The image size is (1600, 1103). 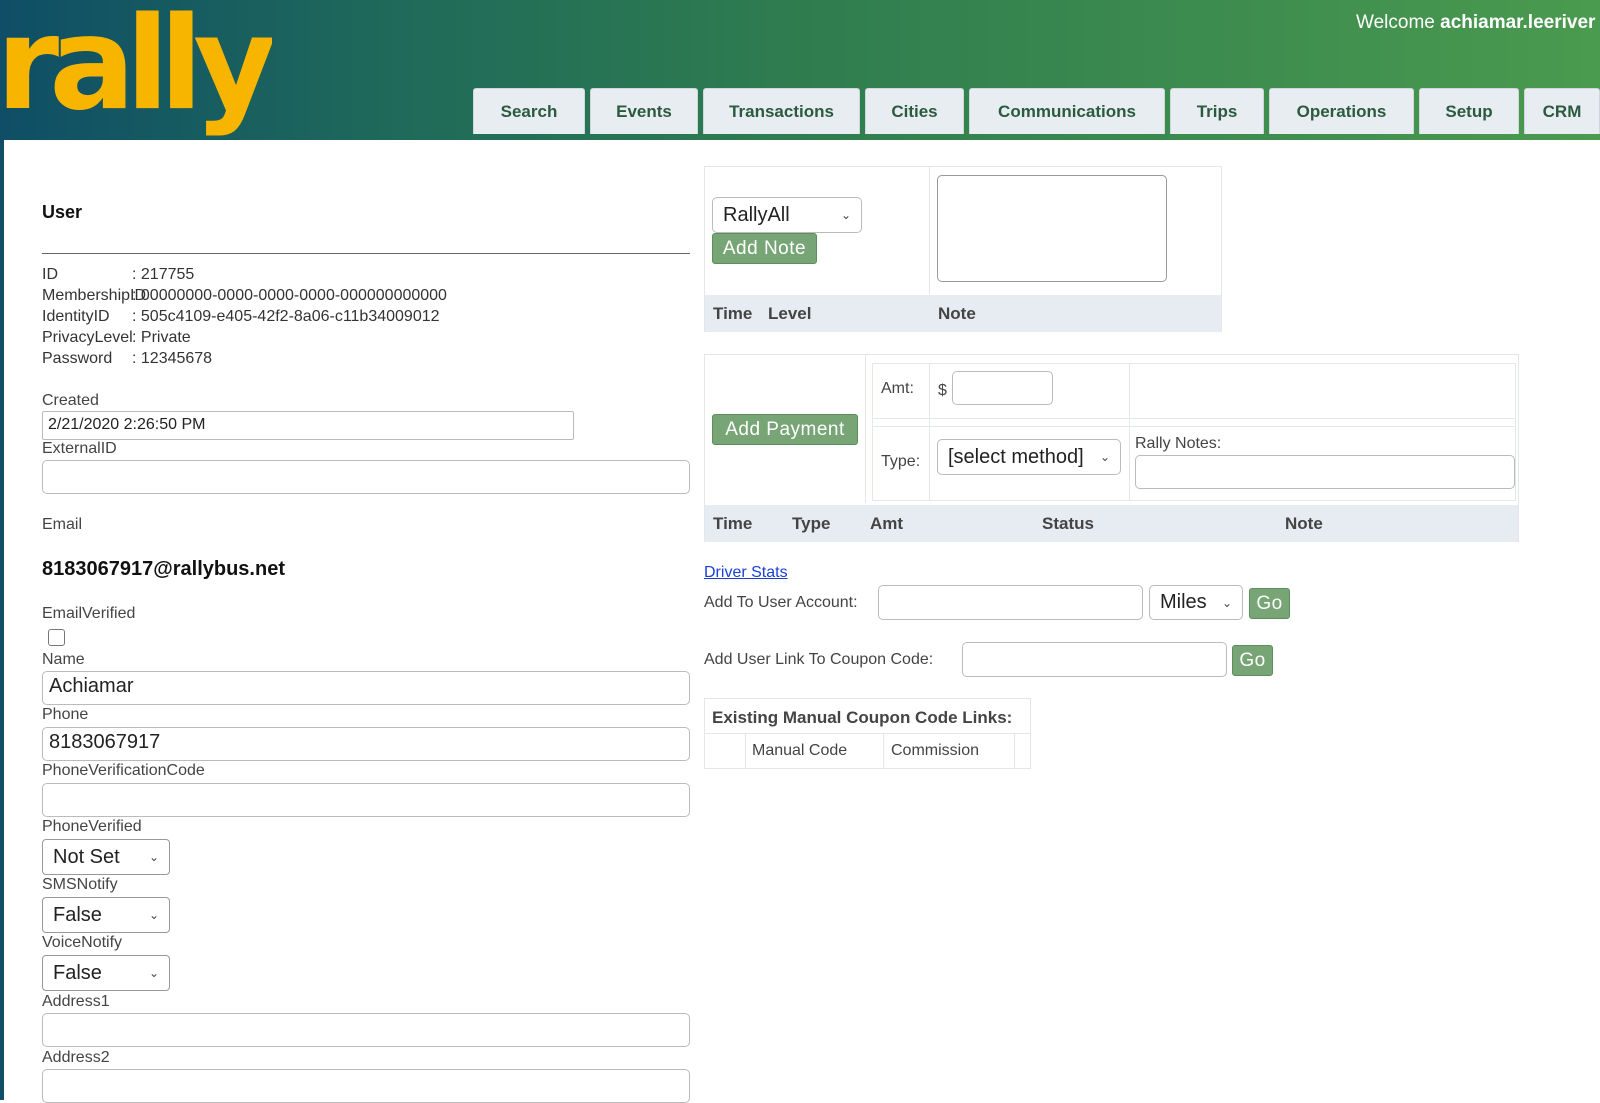 I want to click on field-id: ID: 217755, so click(x=118, y=274).